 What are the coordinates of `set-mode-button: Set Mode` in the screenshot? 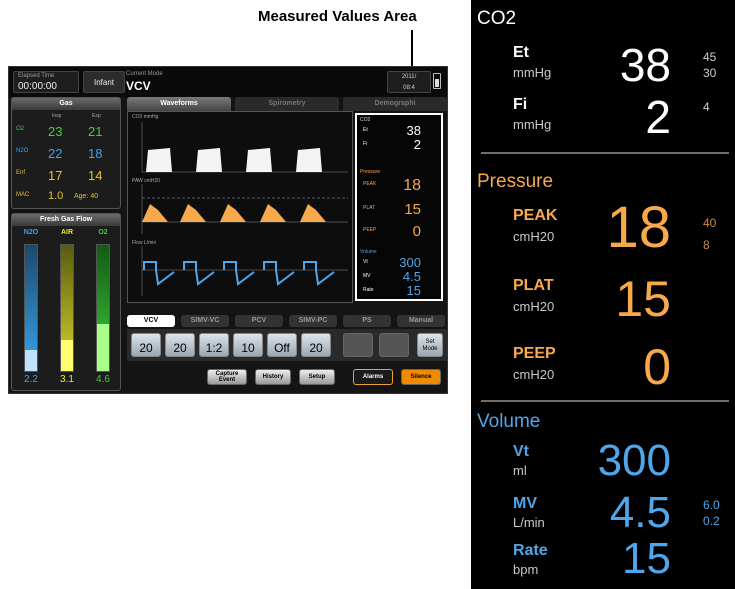 It's located at (430, 345).